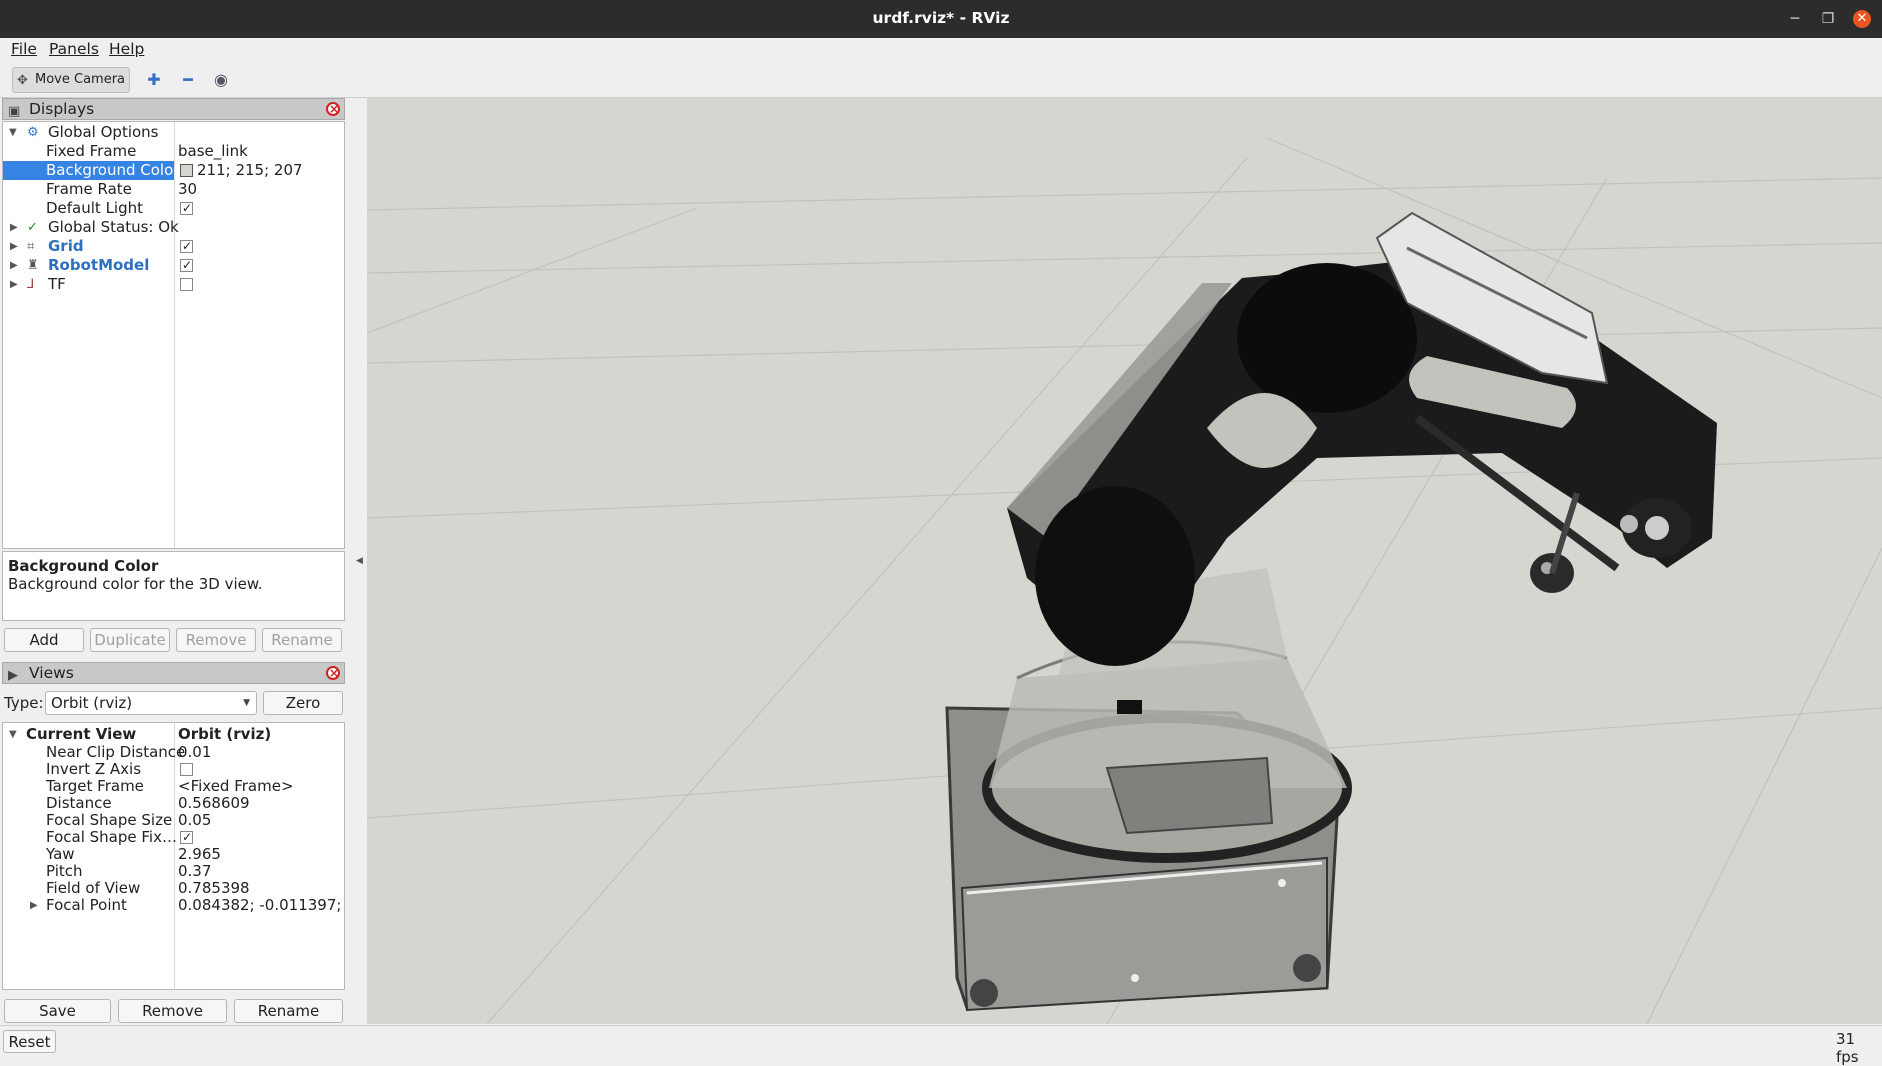 The image size is (1882, 1066). What do you see at coordinates (51, 673) in the screenshot?
I see `views-title: Views` at bounding box center [51, 673].